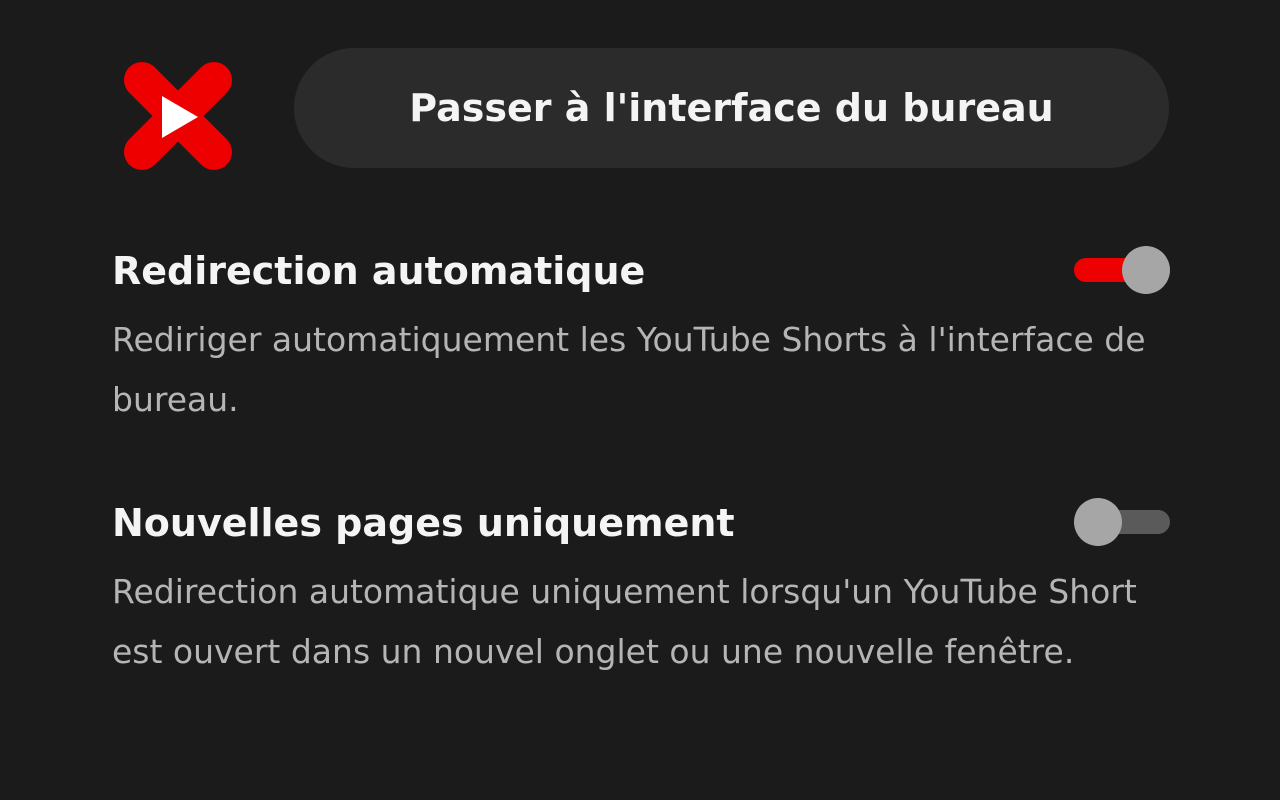 This screenshot has width=1280, height=800. I want to click on switch-to-desktop-button: Passer à l'interface du bureau, so click(731, 108).